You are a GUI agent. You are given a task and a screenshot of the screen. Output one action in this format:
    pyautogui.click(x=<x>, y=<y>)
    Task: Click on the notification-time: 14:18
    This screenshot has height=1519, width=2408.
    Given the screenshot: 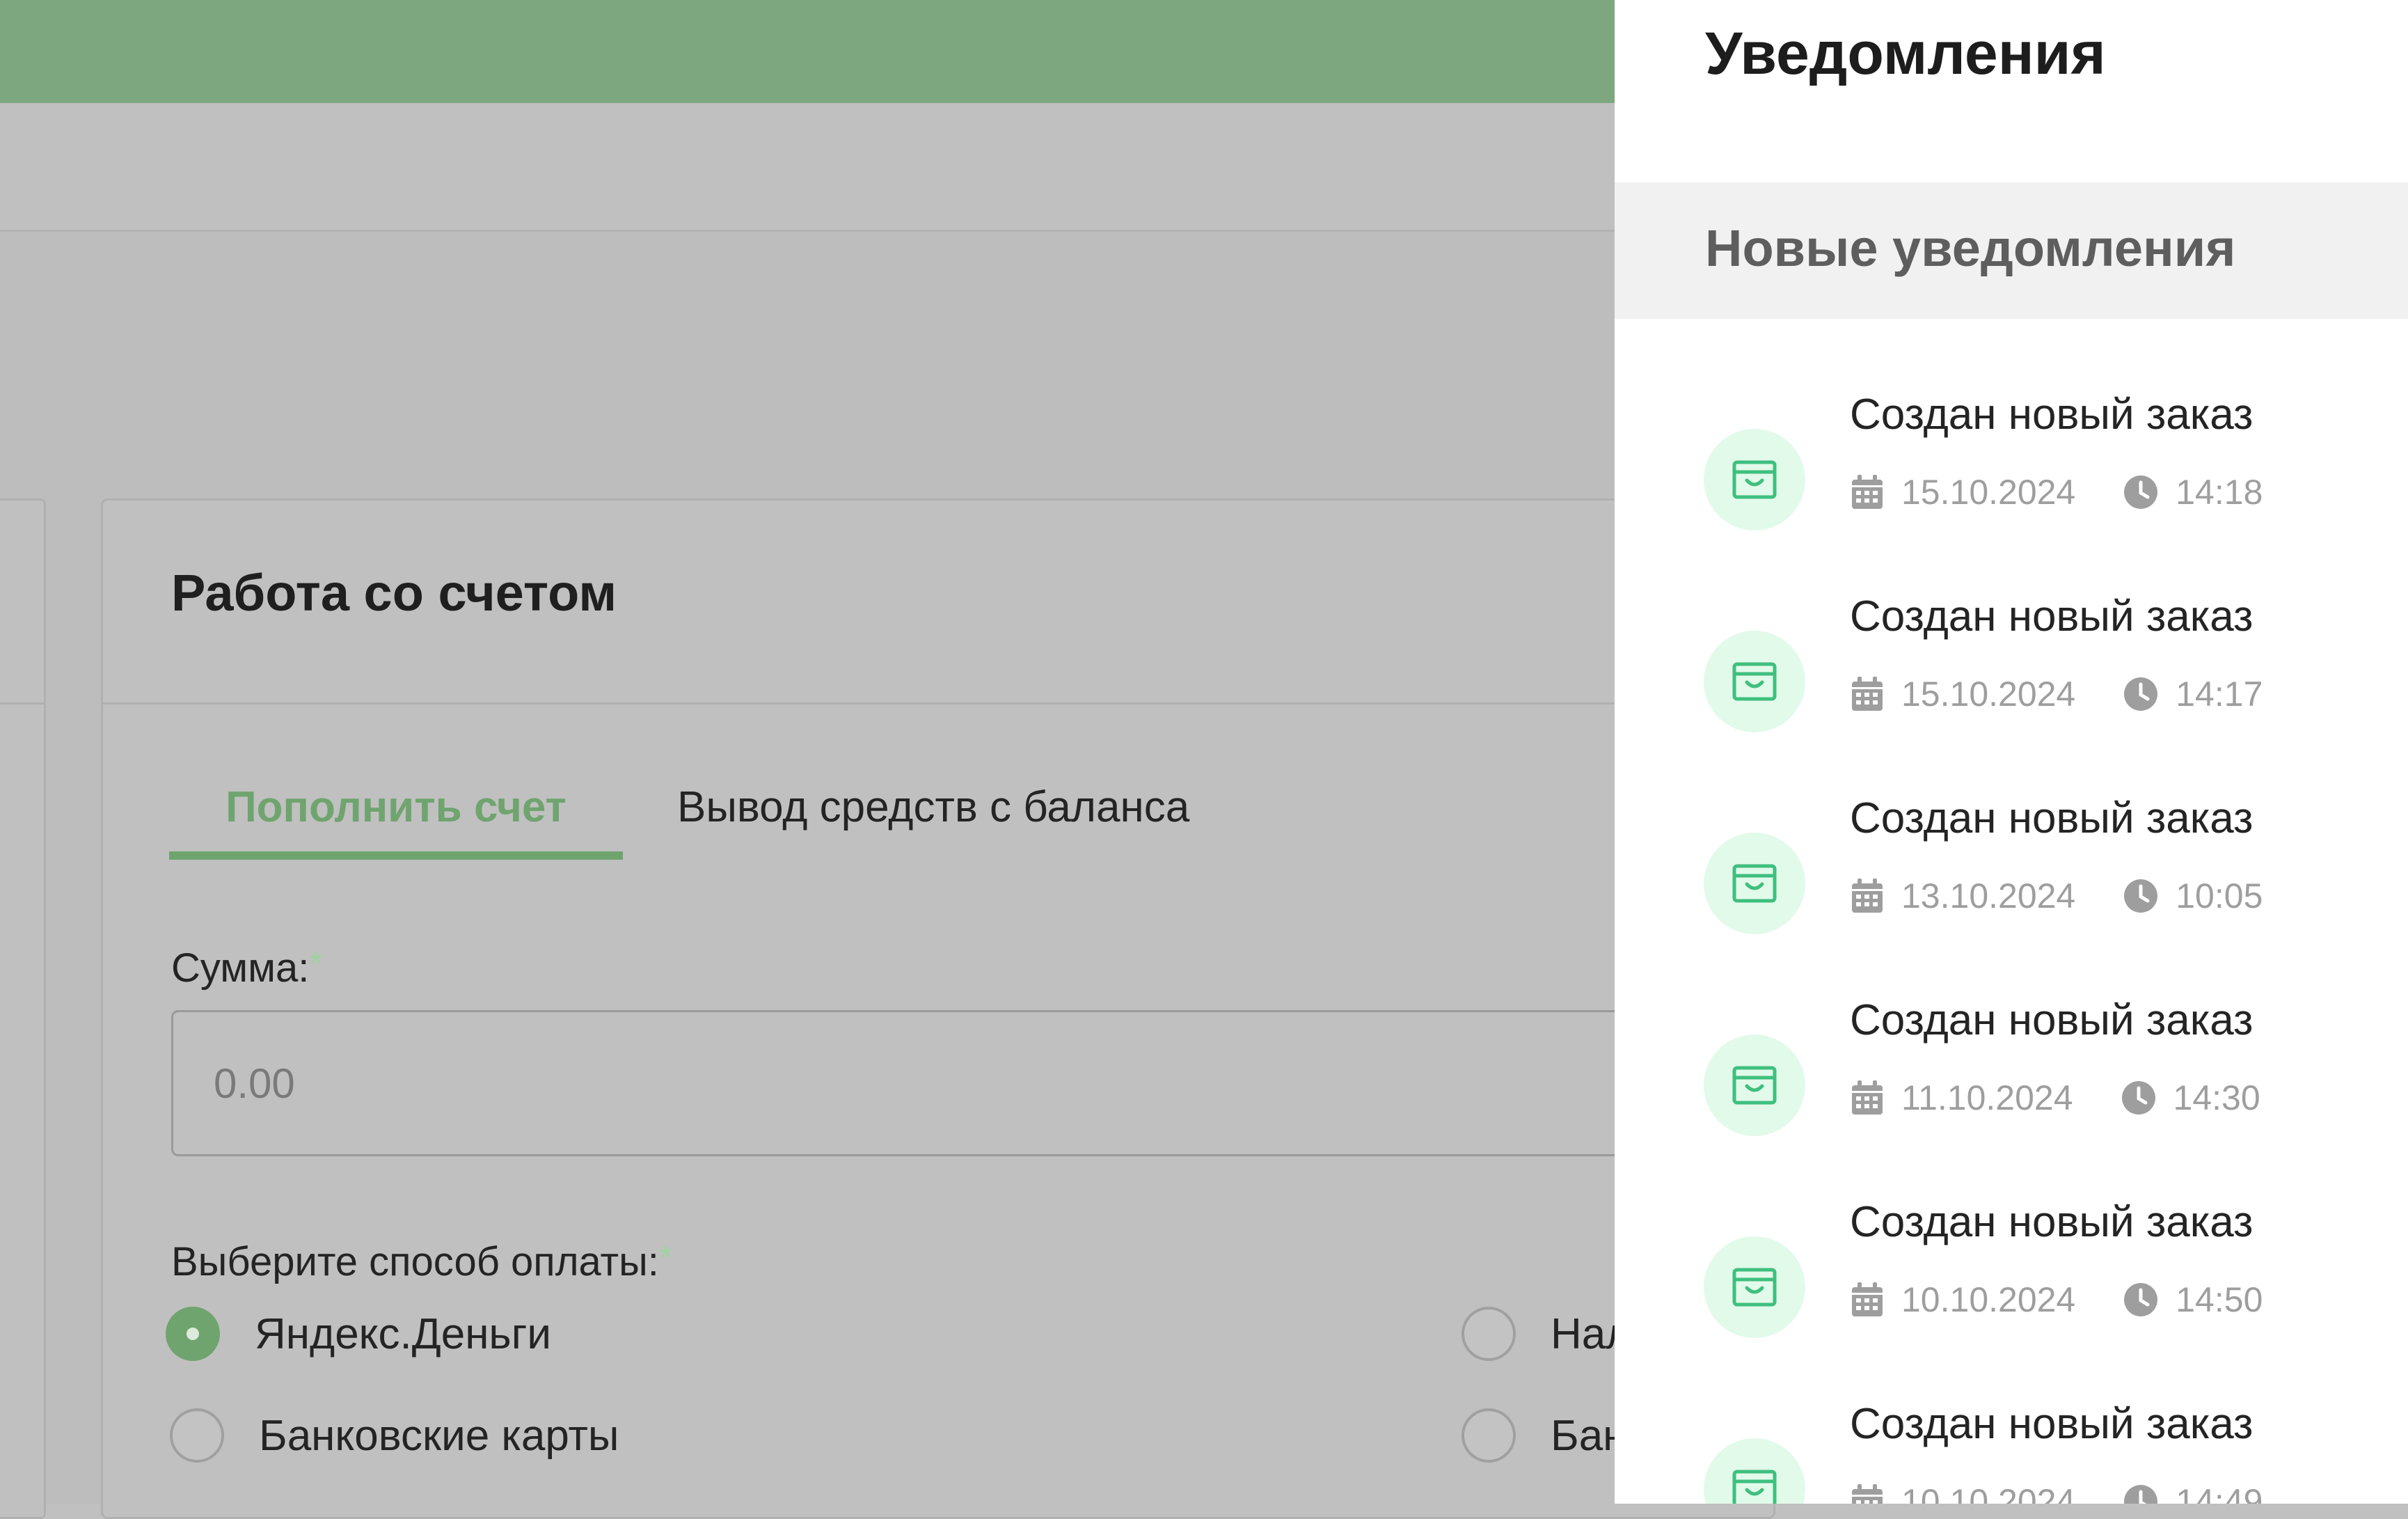 What is the action you would take?
    pyautogui.click(x=2193, y=492)
    